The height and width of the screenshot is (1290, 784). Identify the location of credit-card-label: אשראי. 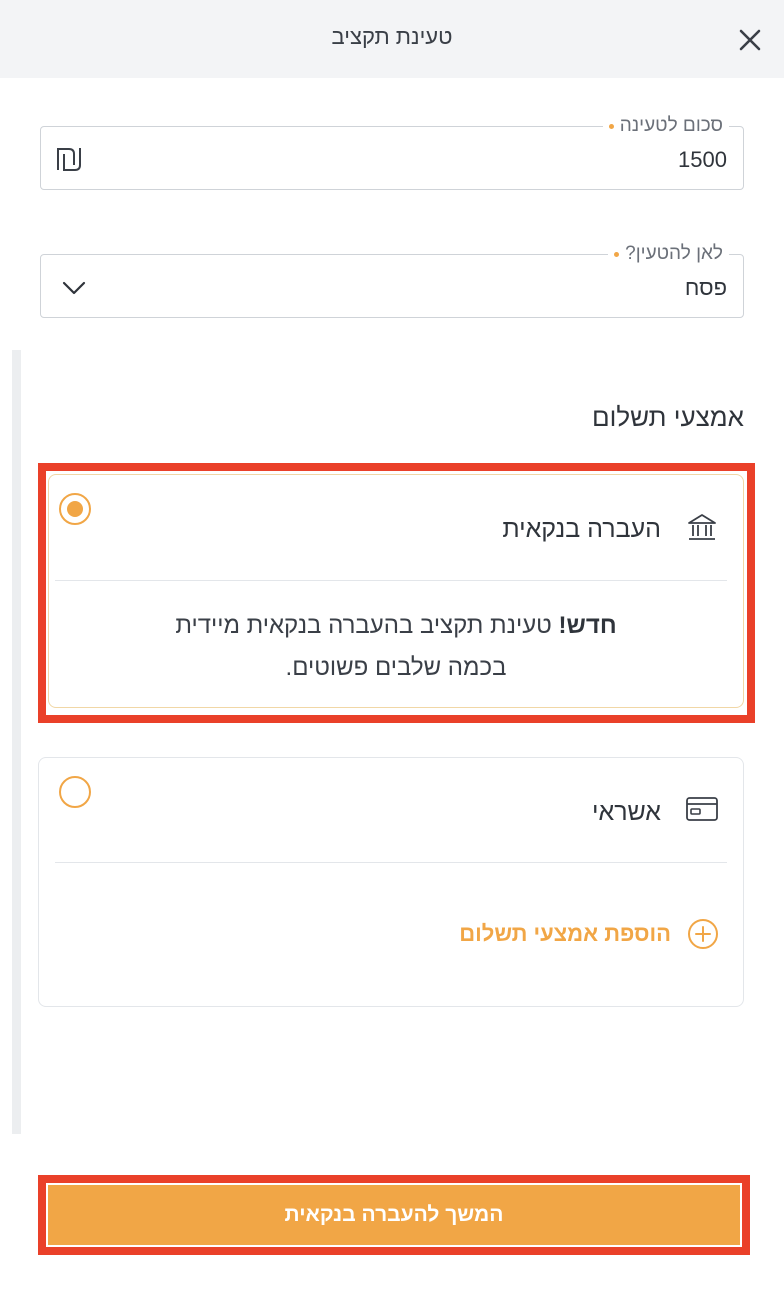
(626, 812).